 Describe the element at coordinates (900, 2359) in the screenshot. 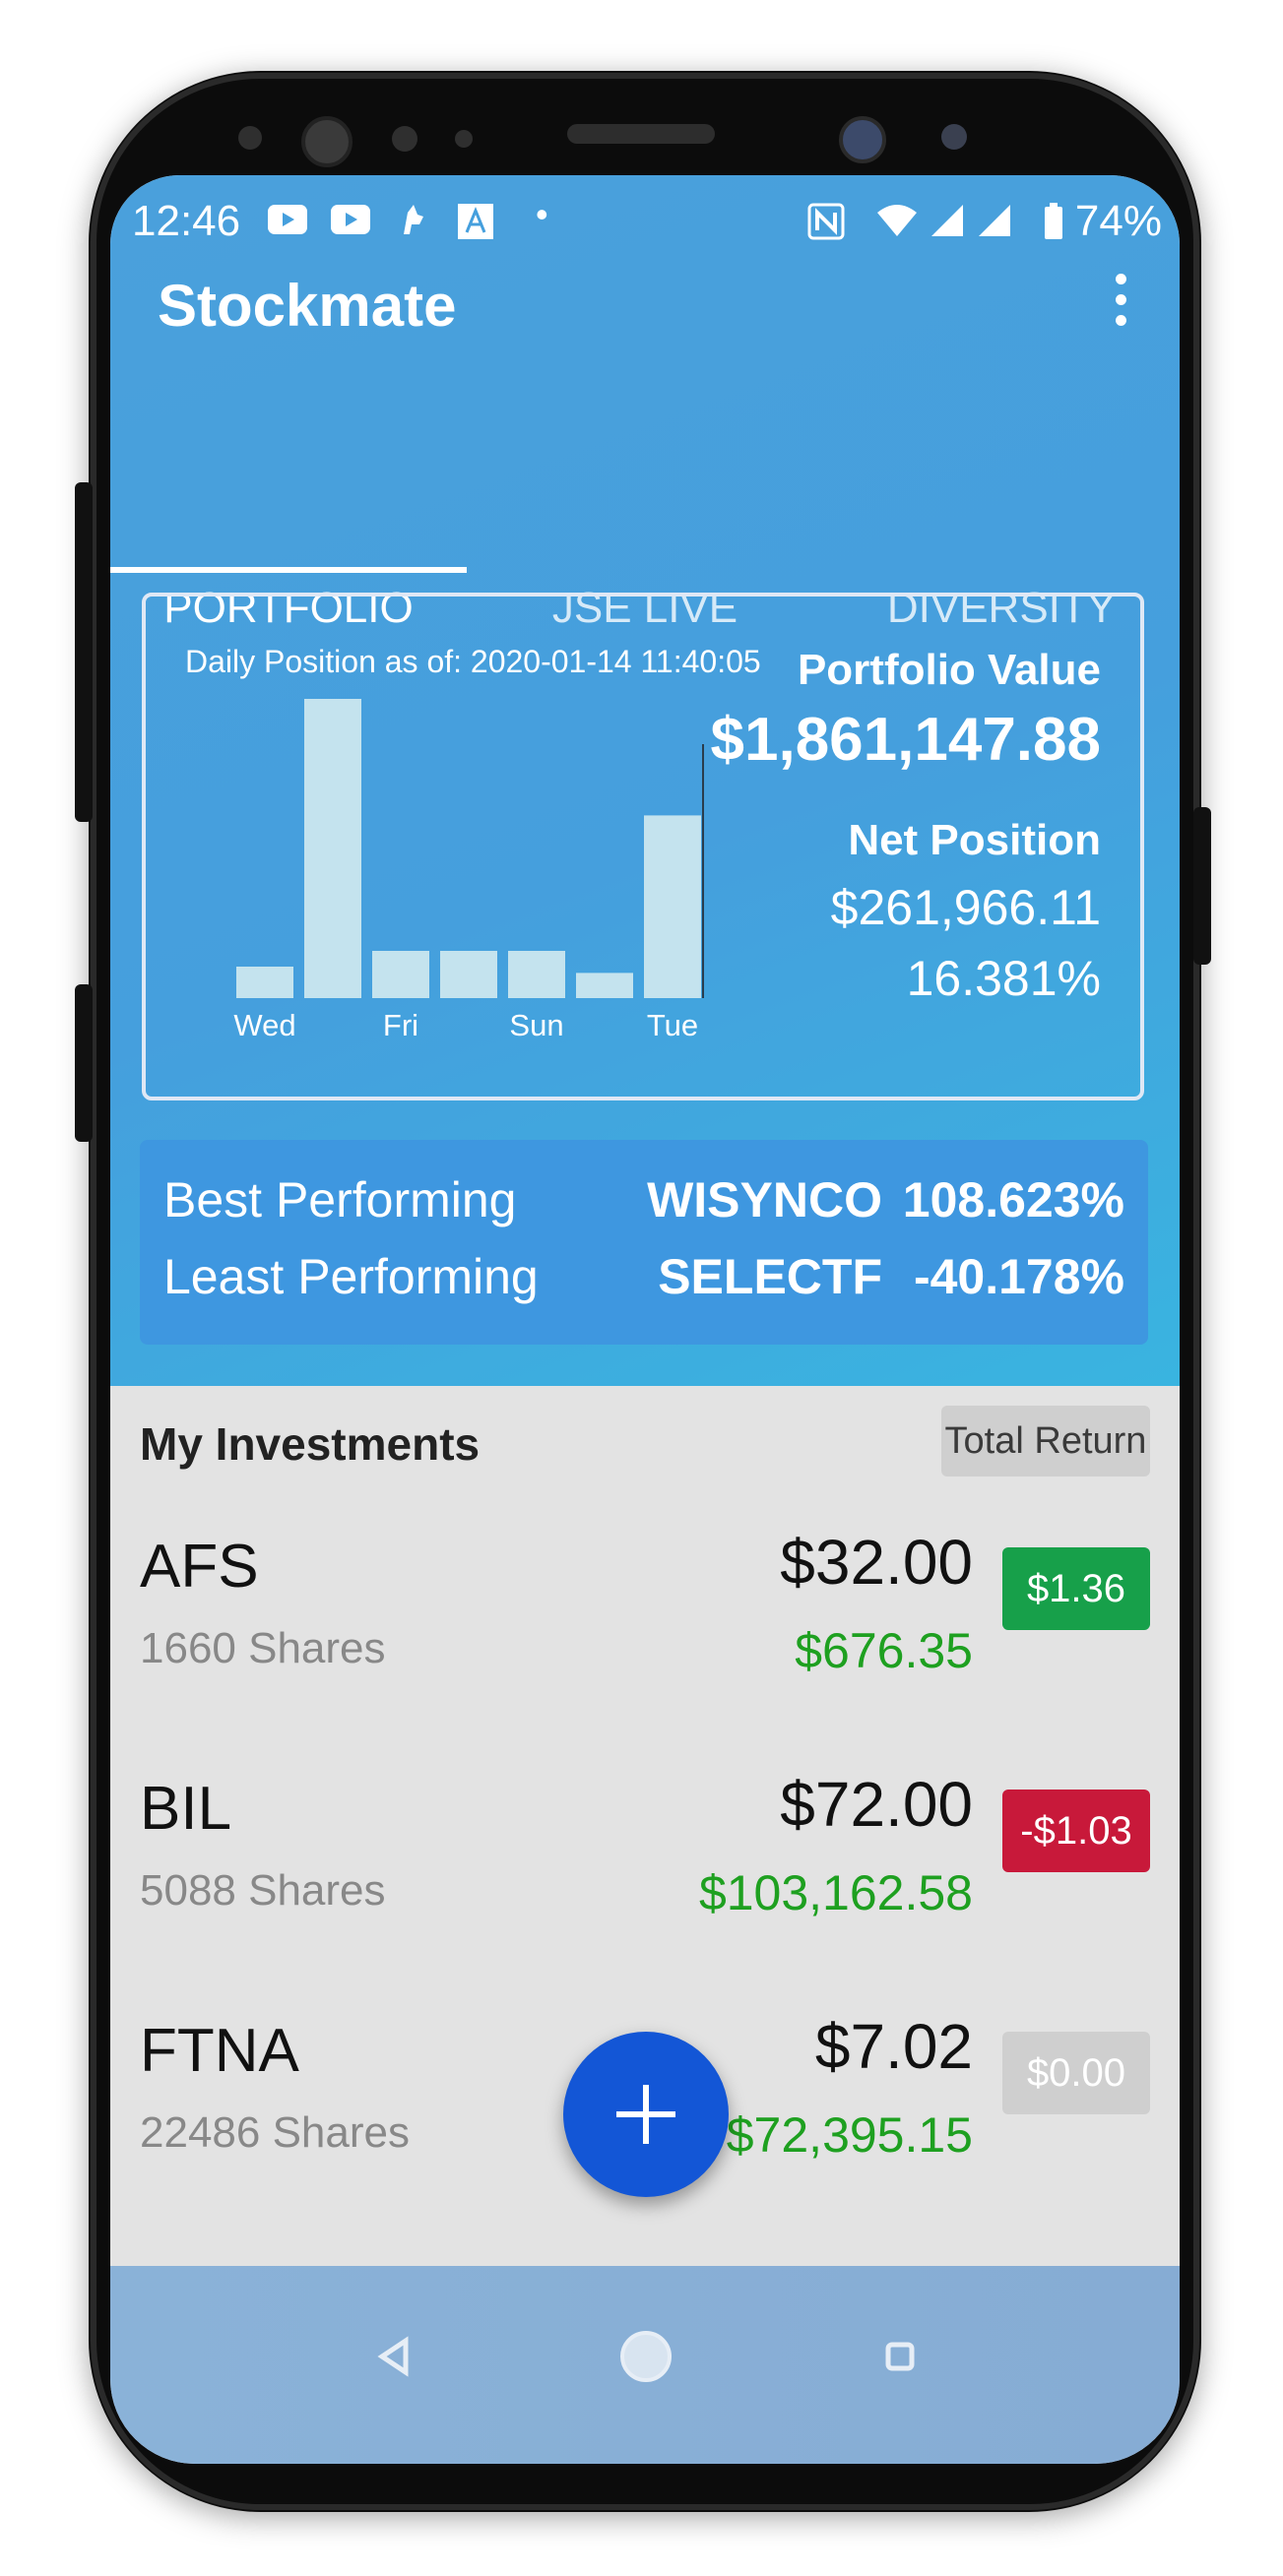

I see `recents-icon` at that location.